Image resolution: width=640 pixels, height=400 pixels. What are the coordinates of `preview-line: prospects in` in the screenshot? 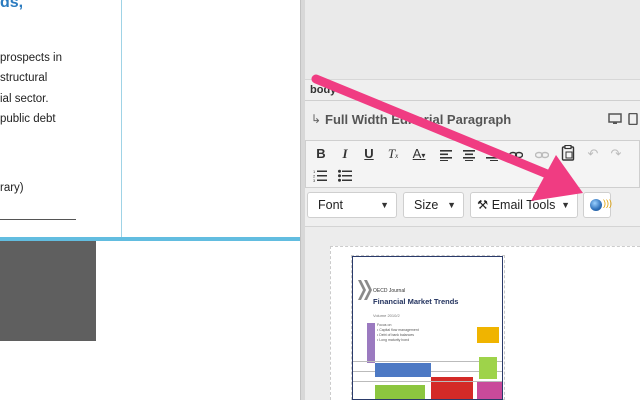 It's located at (31, 58).